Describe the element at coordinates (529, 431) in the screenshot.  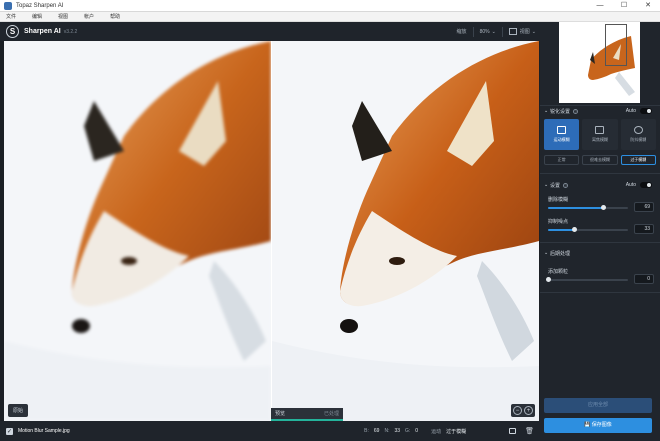
I see `trash-icon: 🗑` at that location.